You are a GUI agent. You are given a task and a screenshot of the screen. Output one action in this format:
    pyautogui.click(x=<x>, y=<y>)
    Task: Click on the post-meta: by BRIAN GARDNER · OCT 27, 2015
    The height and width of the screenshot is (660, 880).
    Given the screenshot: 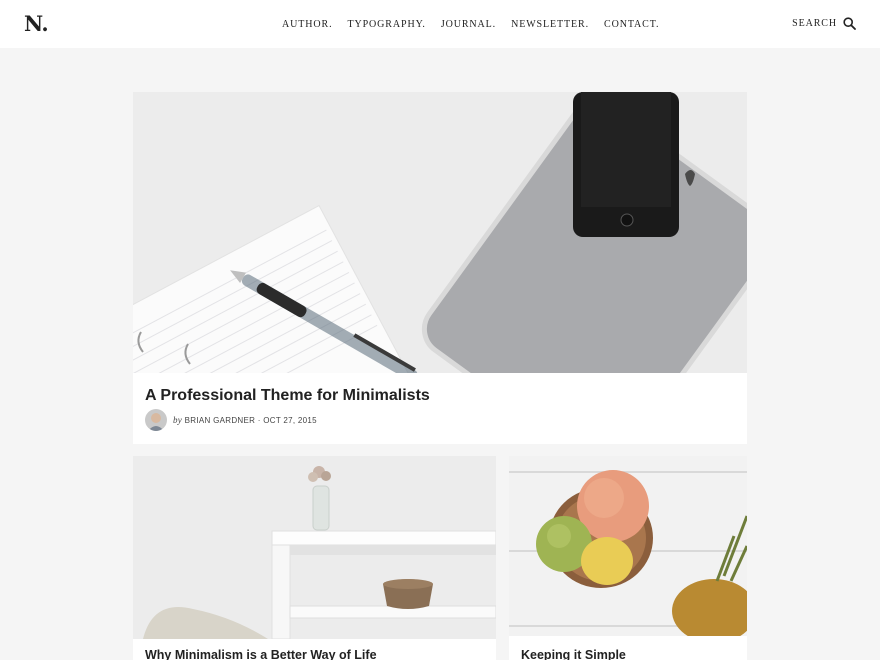 What is the action you would take?
    pyautogui.click(x=231, y=420)
    